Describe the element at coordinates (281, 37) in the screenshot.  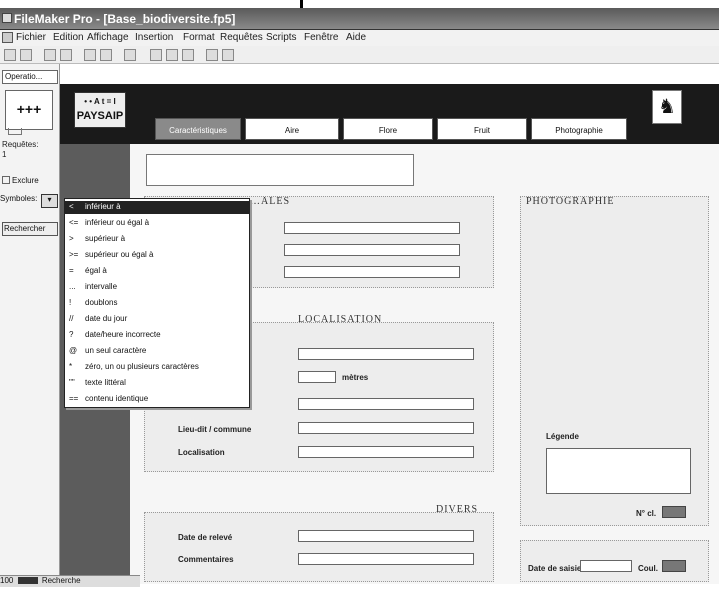
I see `menu-scripts: Scripts` at that location.